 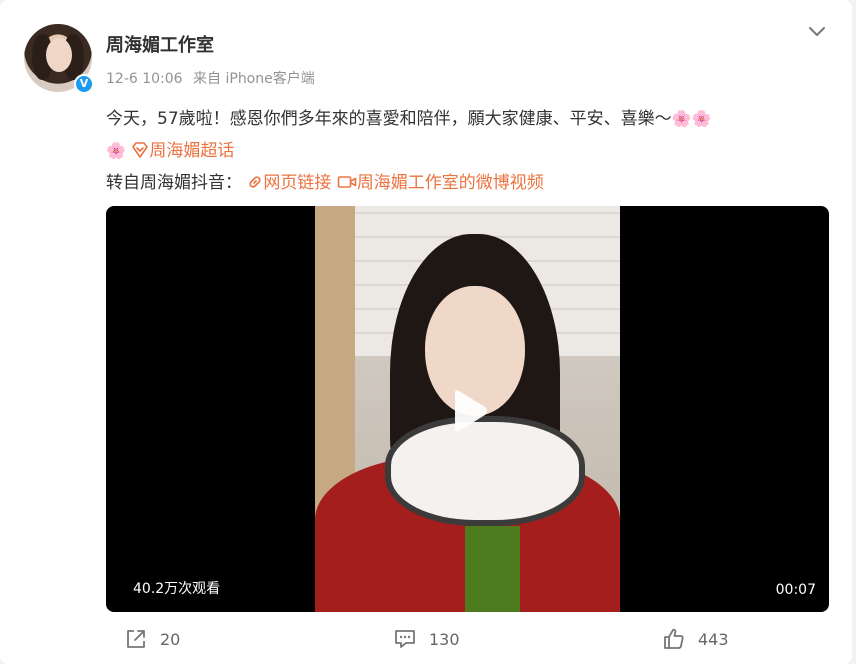 I want to click on video-link: 周海媚工作室的微博视频, so click(x=440, y=183).